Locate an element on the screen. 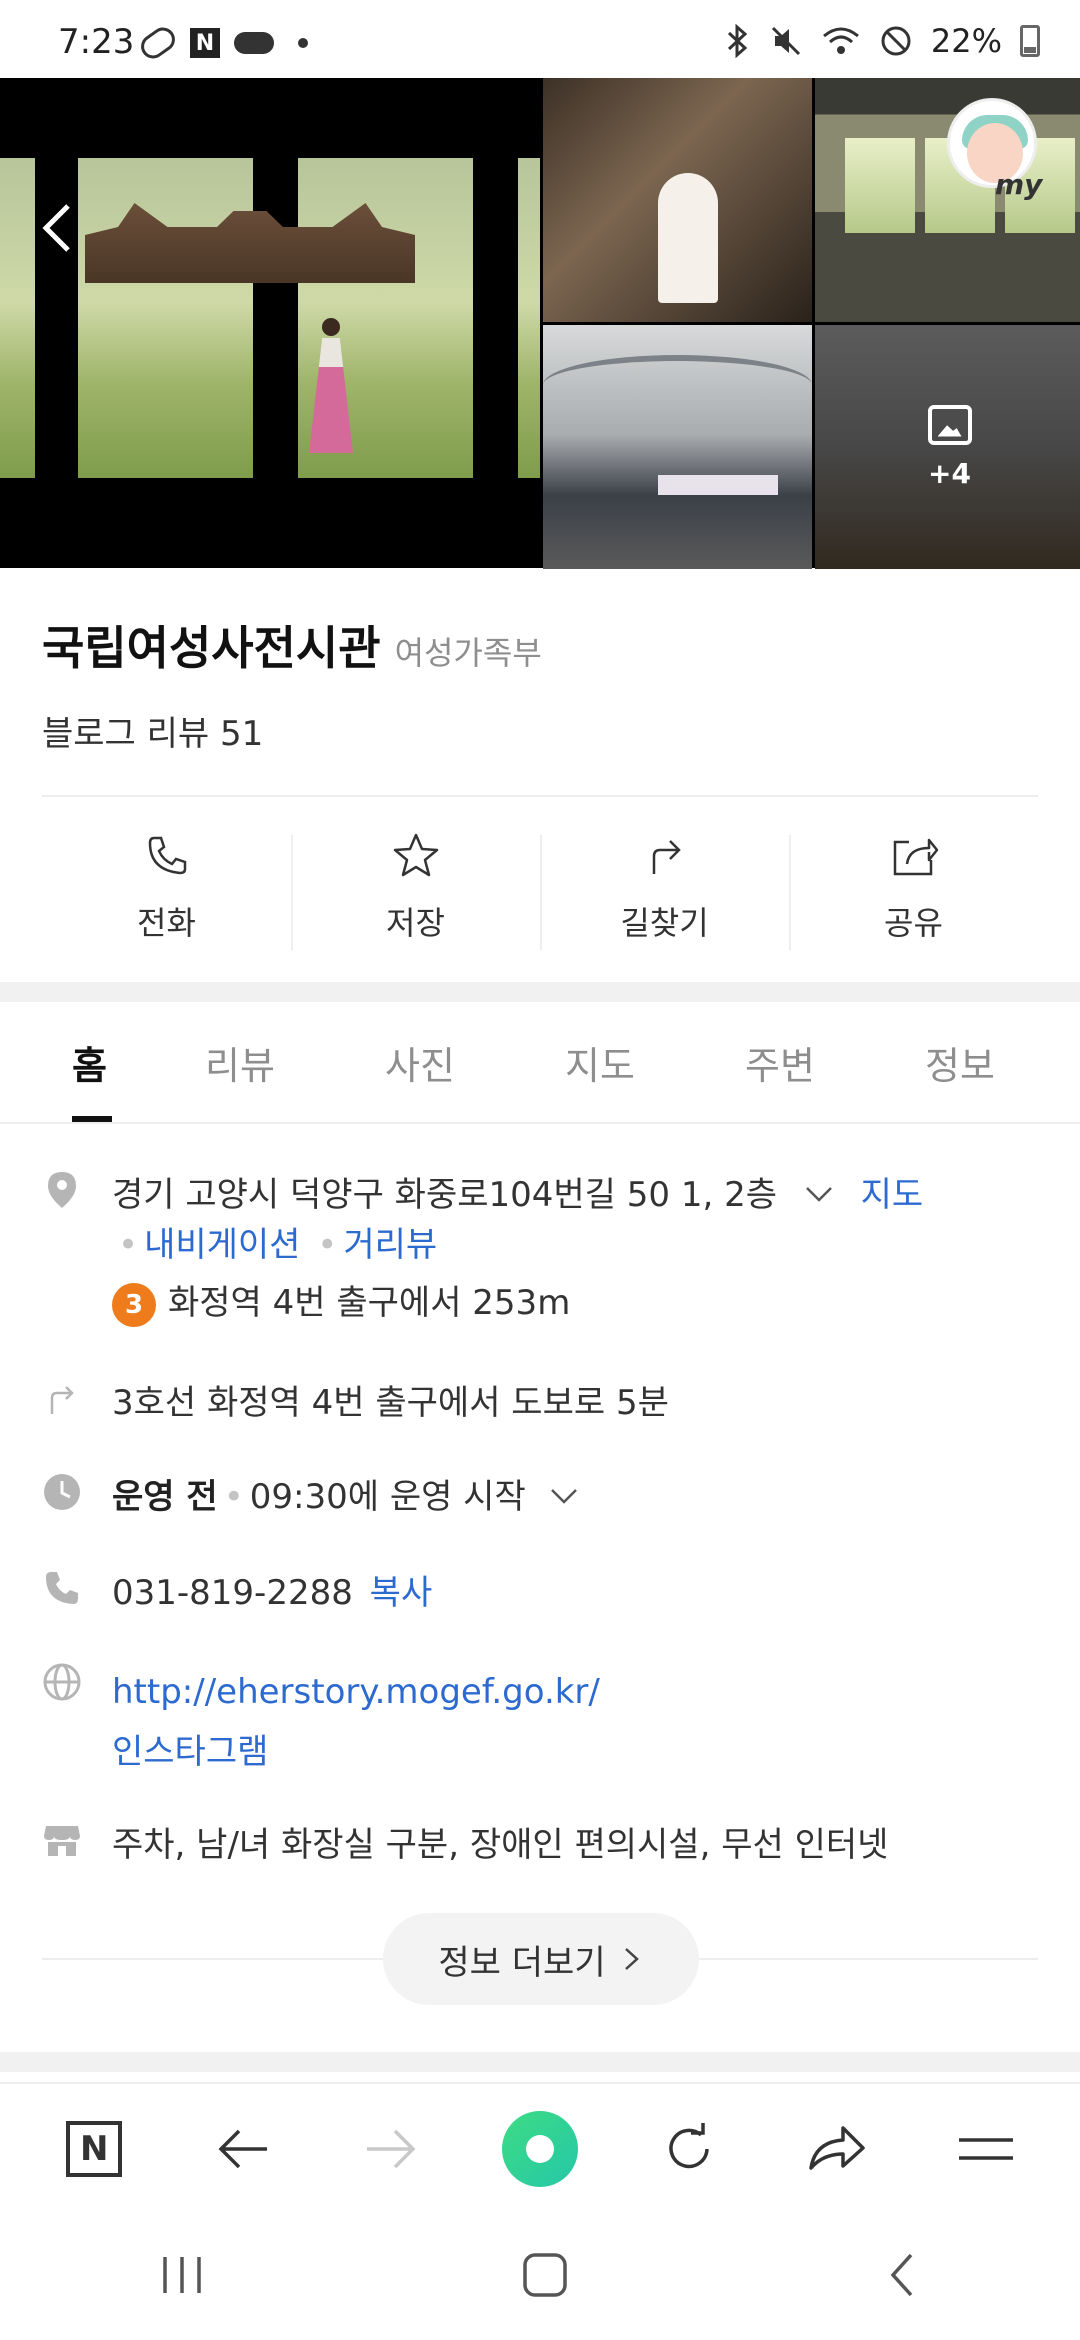 Image resolution: width=1080 pixels, height=2340 pixels. clock-icon is located at coordinates (62, 1492).